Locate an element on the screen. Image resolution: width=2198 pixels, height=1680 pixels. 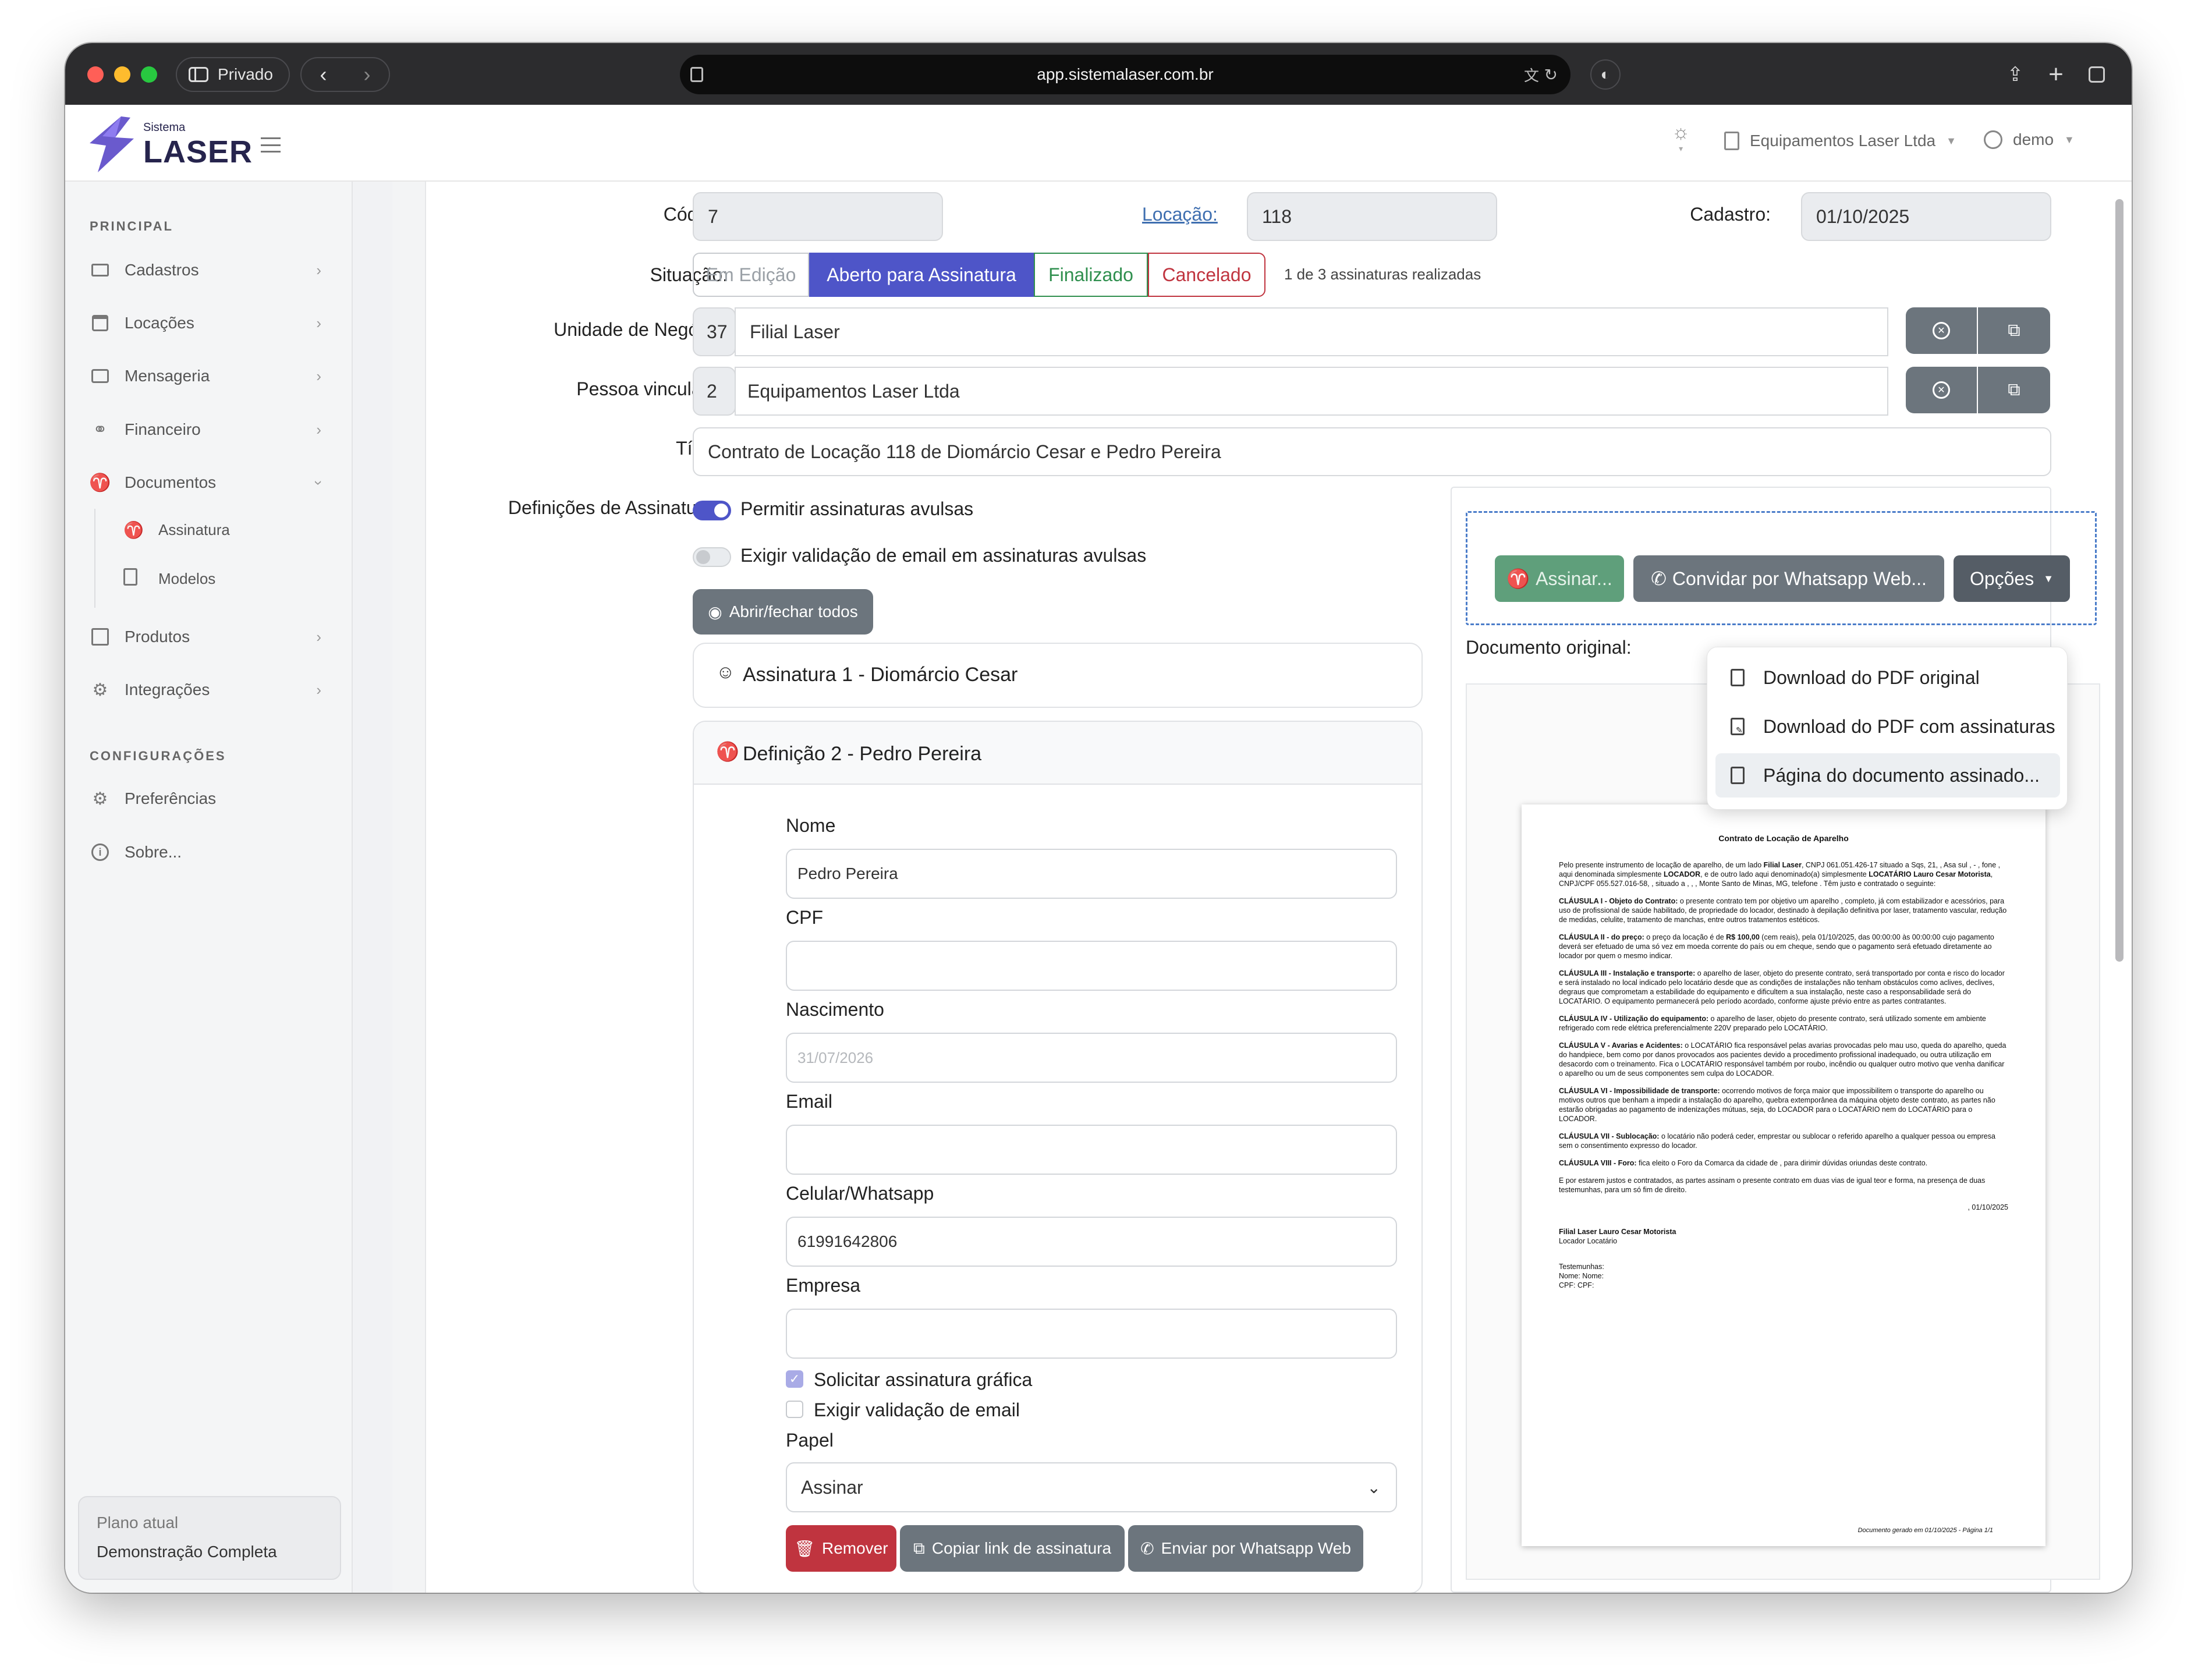
open-unidade-button: ⧉ is located at coordinates (2014, 330).